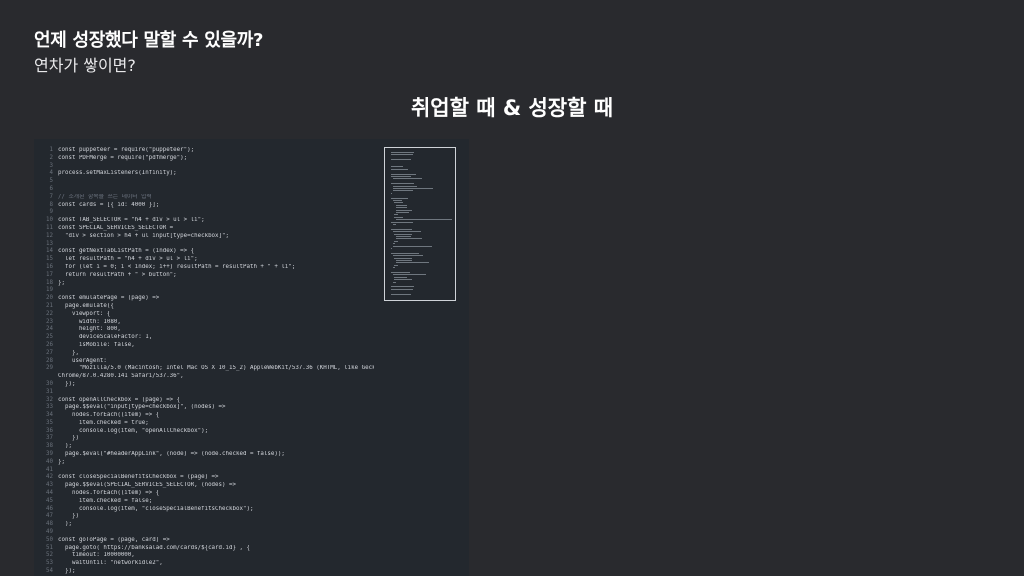 The image size is (1024, 576). What do you see at coordinates (49, 454) in the screenshot?
I see `line-number: 39` at bounding box center [49, 454].